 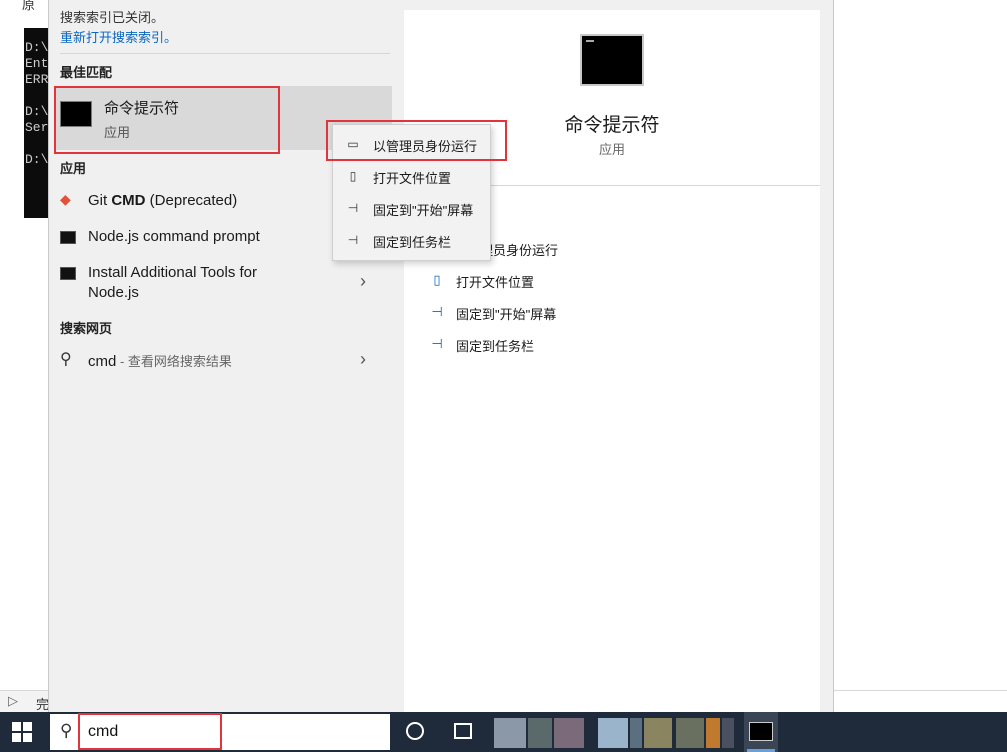 What do you see at coordinates (174, 236) in the screenshot?
I see `app-label: Node.js command prompt` at bounding box center [174, 236].